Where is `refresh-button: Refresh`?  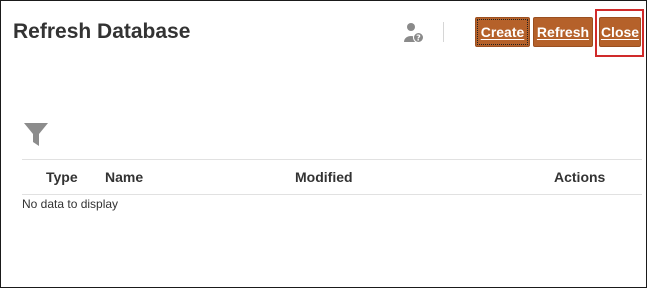
refresh-button: Refresh is located at coordinates (563, 32).